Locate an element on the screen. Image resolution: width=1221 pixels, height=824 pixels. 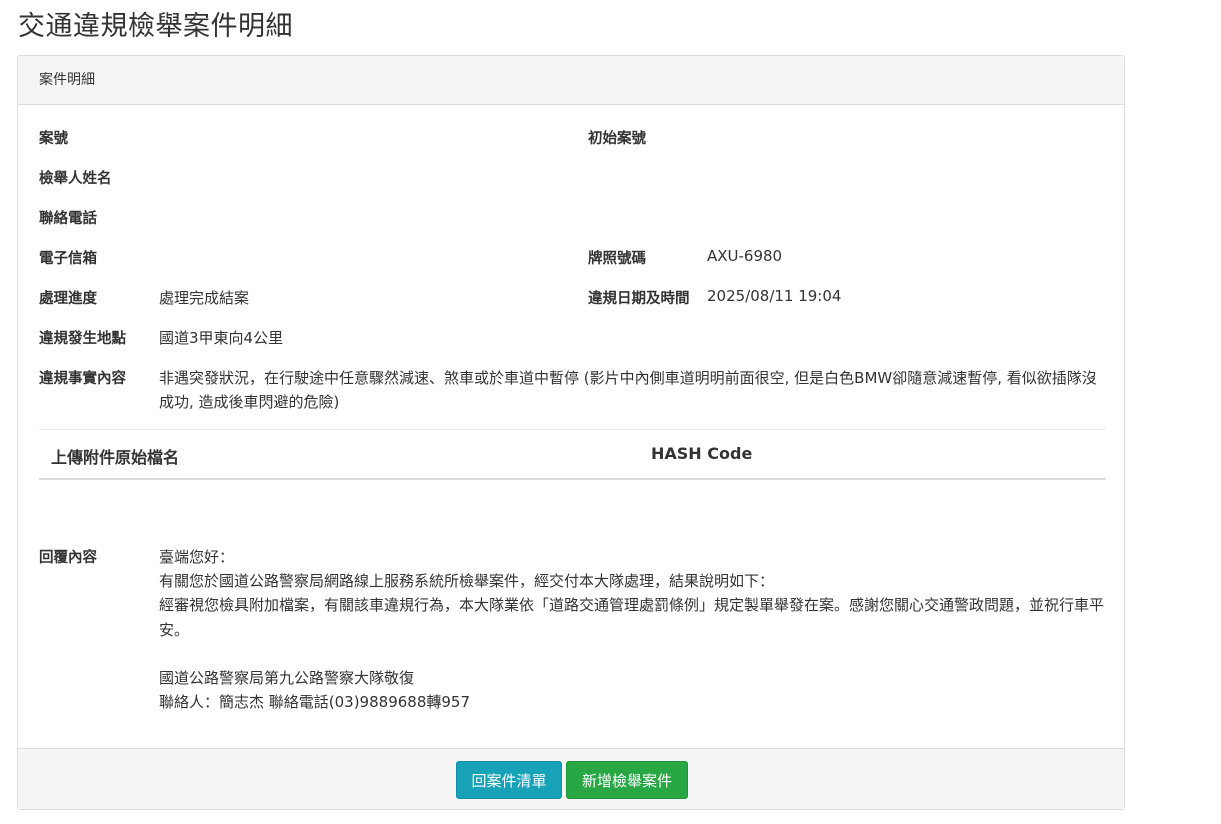
panel-heading: 案件明細 is located at coordinates (571, 80).